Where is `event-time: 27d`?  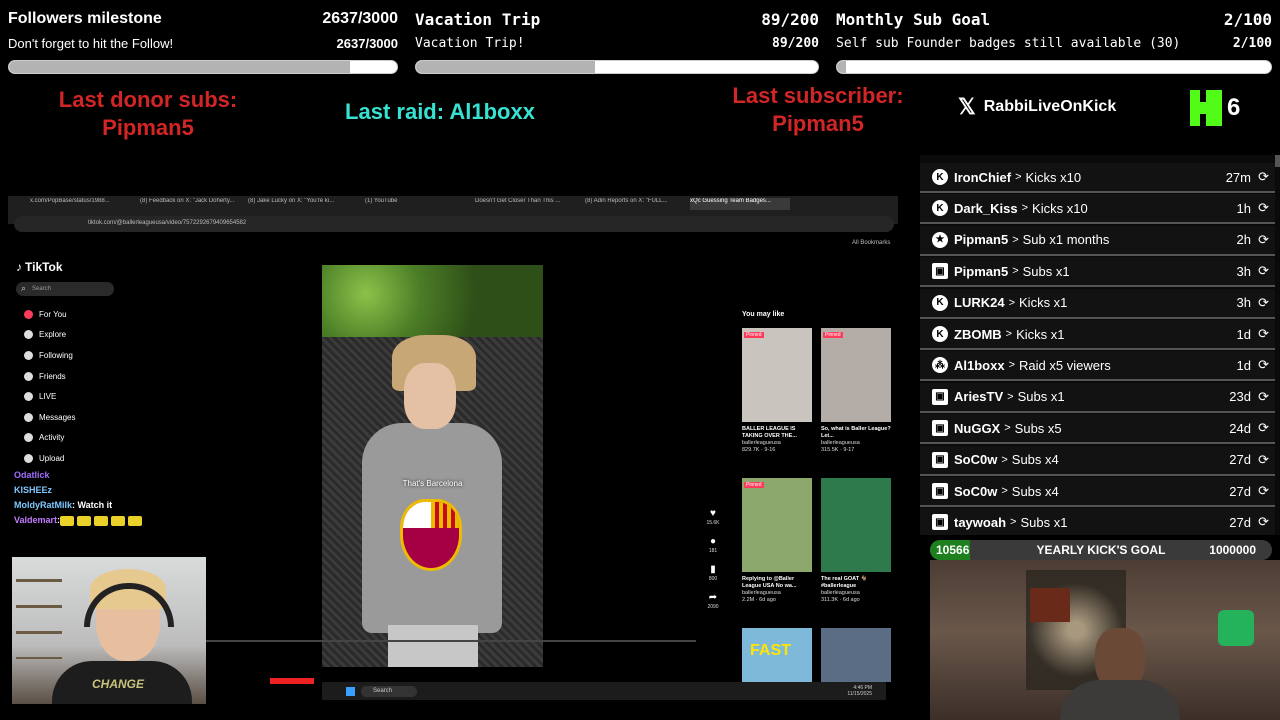 event-time: 27d is located at coordinates (1240, 522).